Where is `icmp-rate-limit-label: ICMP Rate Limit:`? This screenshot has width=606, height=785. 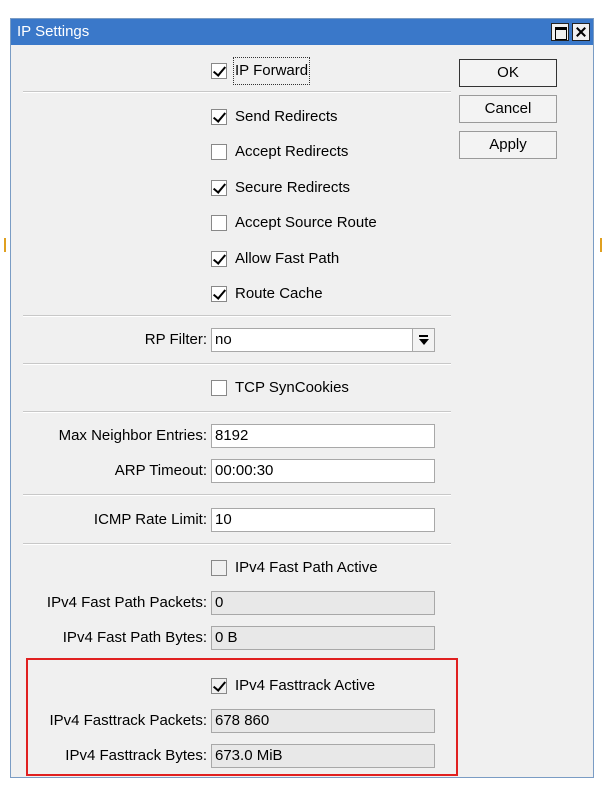 icmp-rate-limit-label: ICMP Rate Limit: is located at coordinates (150, 519).